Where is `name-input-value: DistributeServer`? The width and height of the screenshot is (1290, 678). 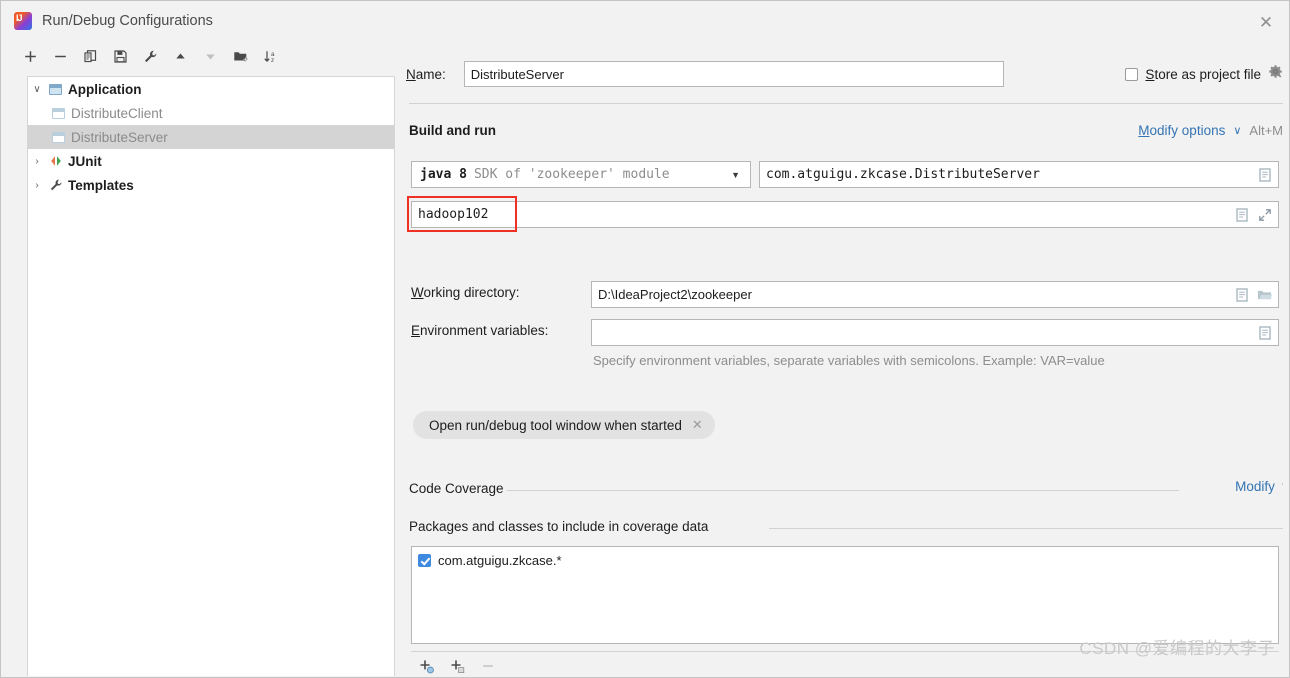 name-input-value: DistributeServer is located at coordinates (517, 74).